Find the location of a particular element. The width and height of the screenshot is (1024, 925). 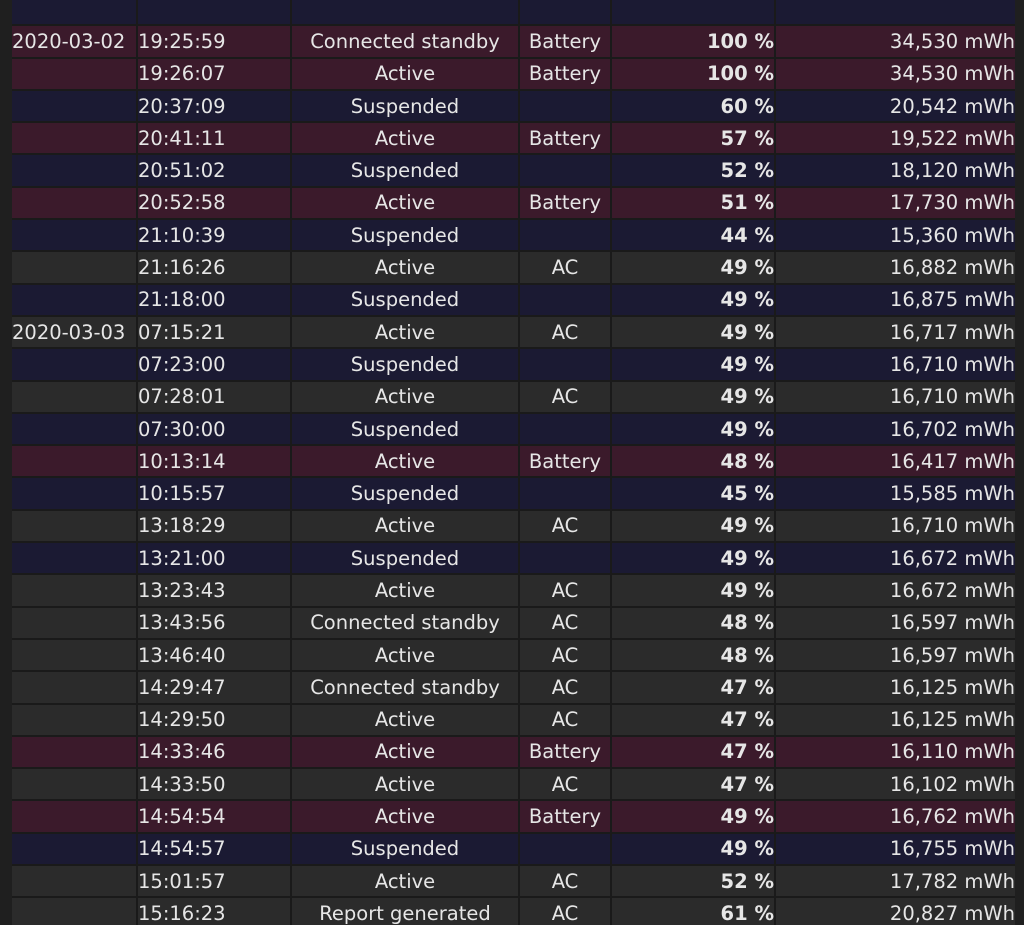

row-time: 13:21:00 is located at coordinates (215, 559).